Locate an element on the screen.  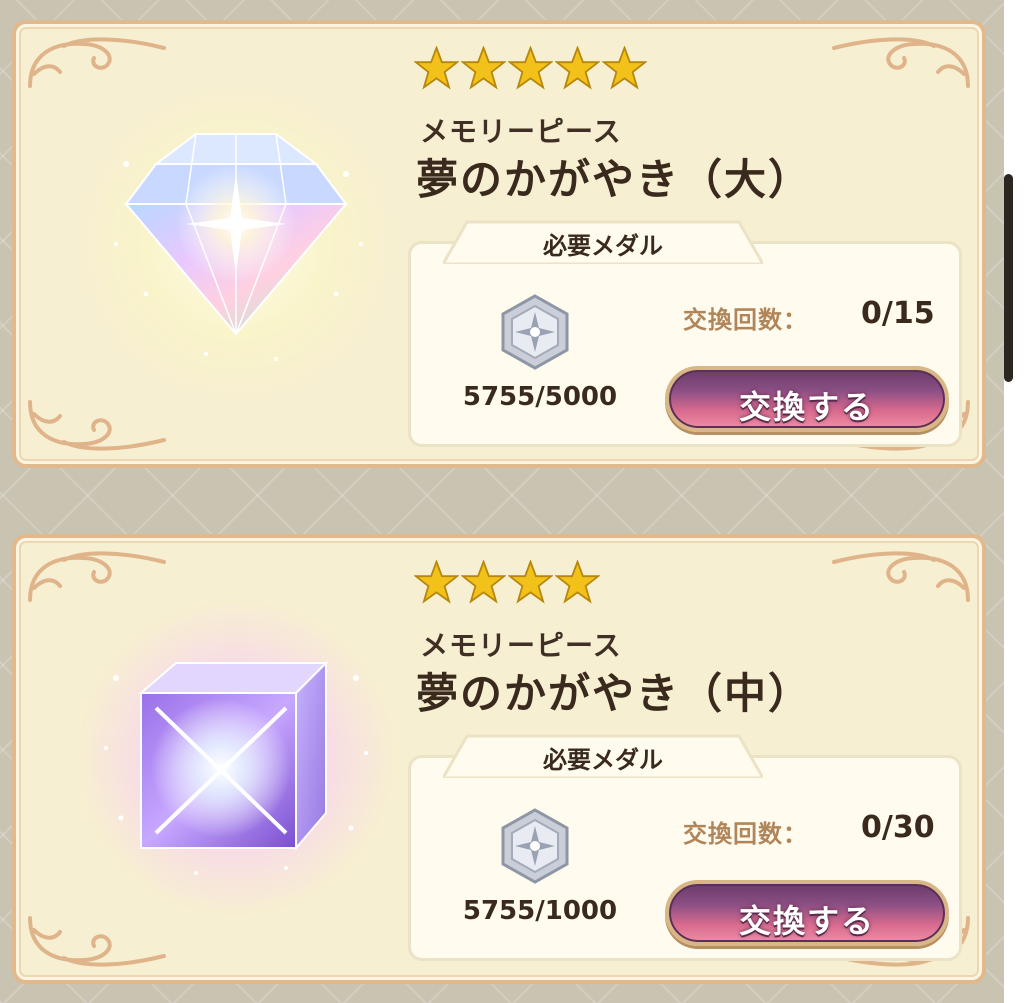
cube-gem-icon is located at coordinates (236, 767).